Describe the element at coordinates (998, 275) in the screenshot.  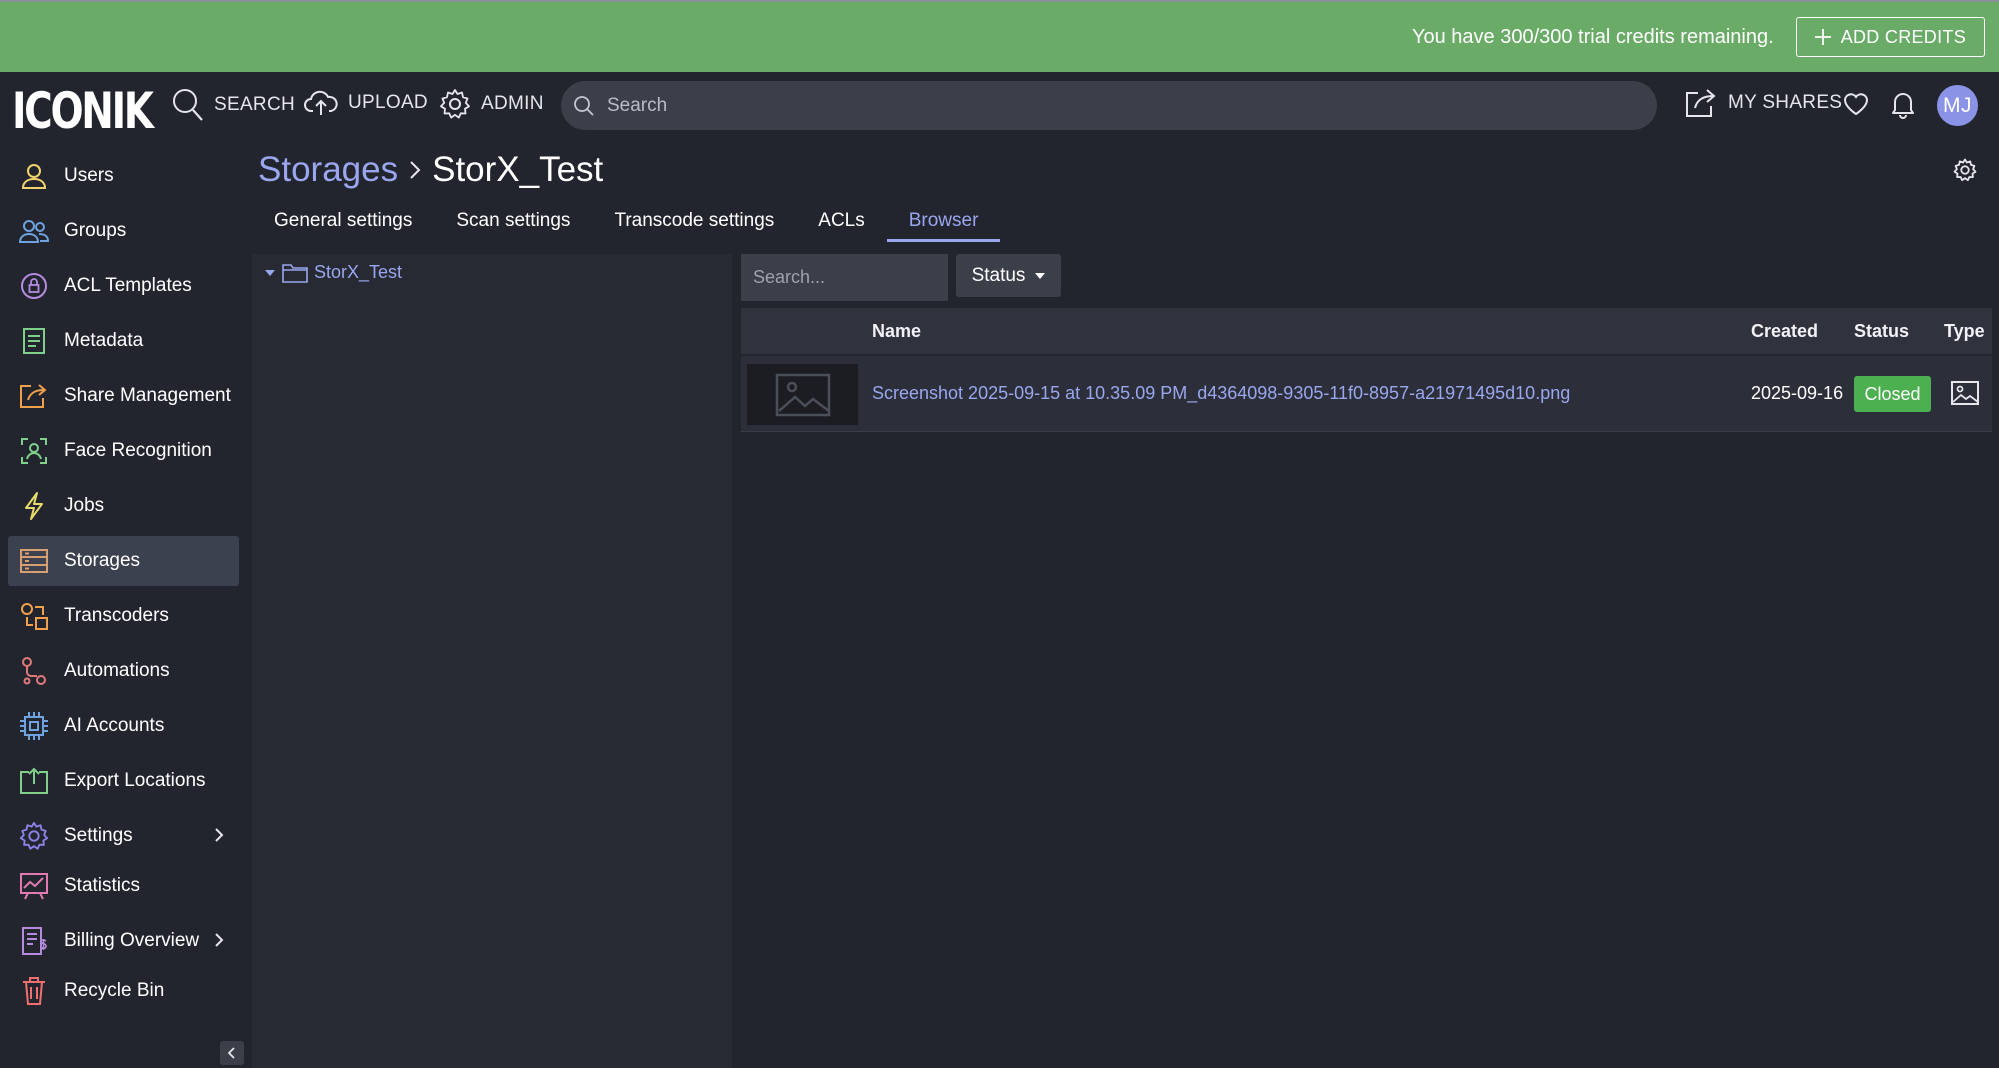
I see `status-filter-label: Status` at that location.